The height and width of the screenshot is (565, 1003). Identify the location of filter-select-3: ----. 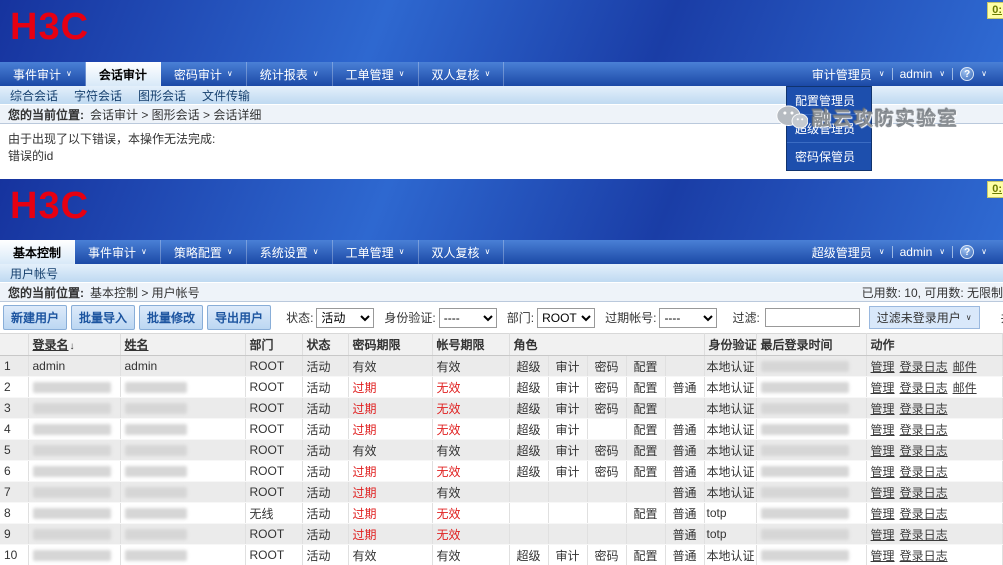
(688, 317).